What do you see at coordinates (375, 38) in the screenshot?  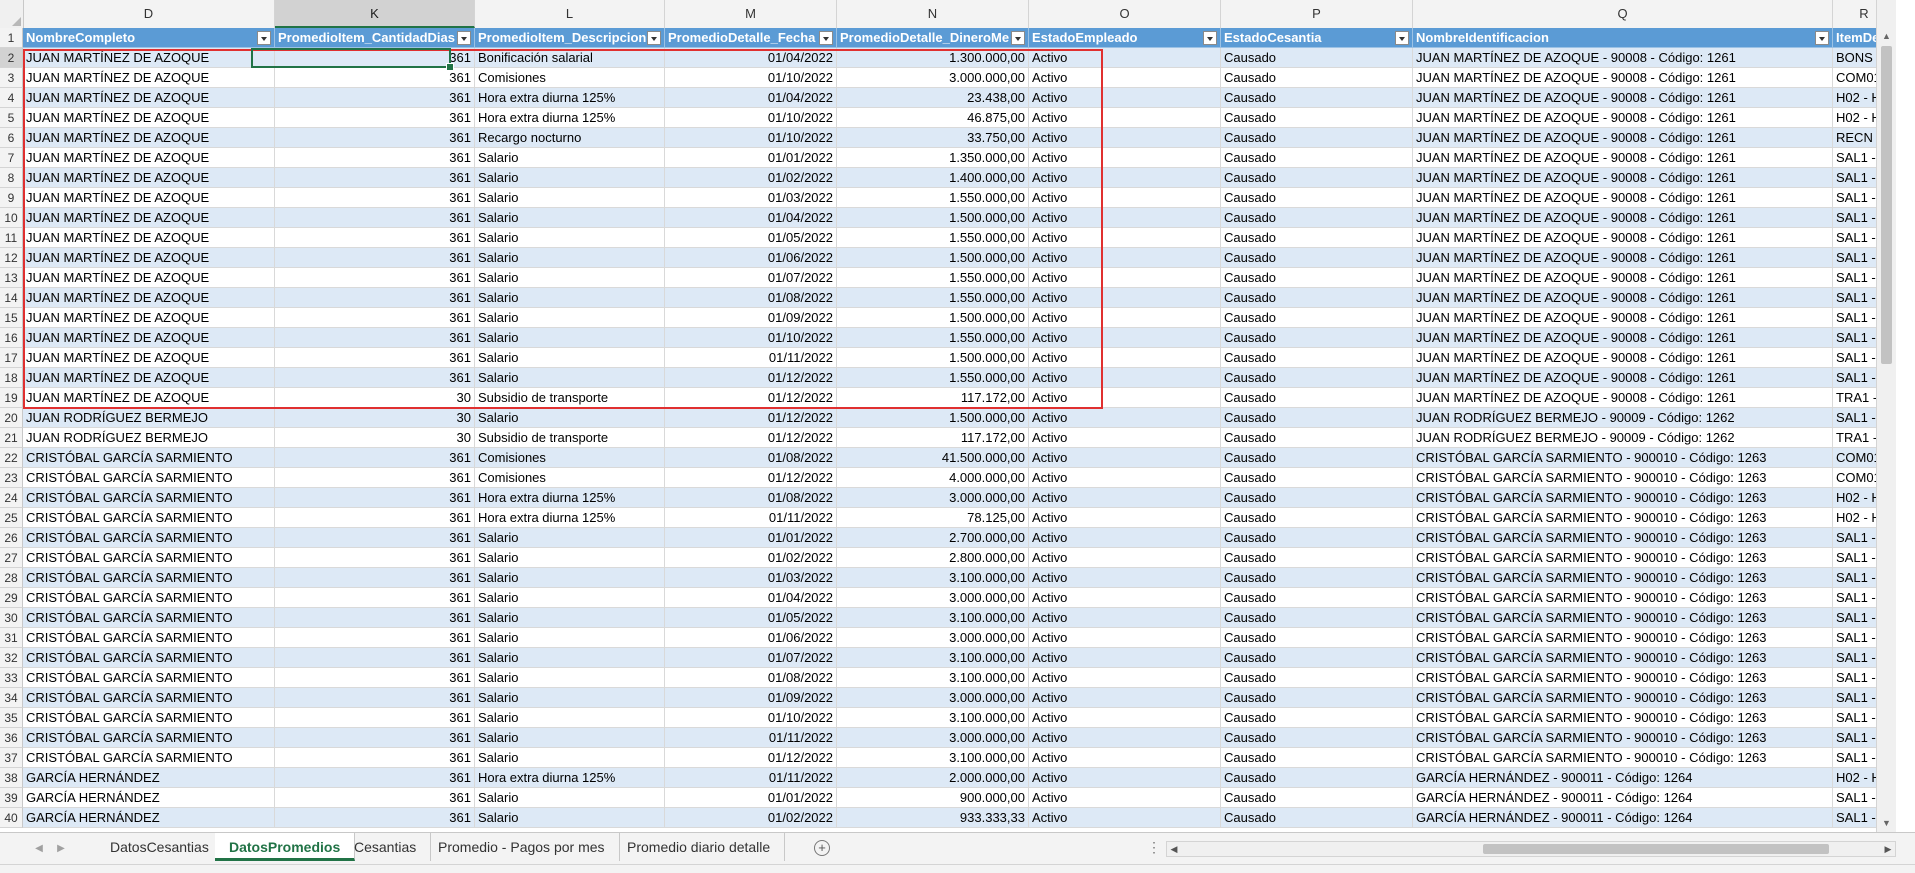 I see `header-cell: PromedioItem_CantidadDias` at bounding box center [375, 38].